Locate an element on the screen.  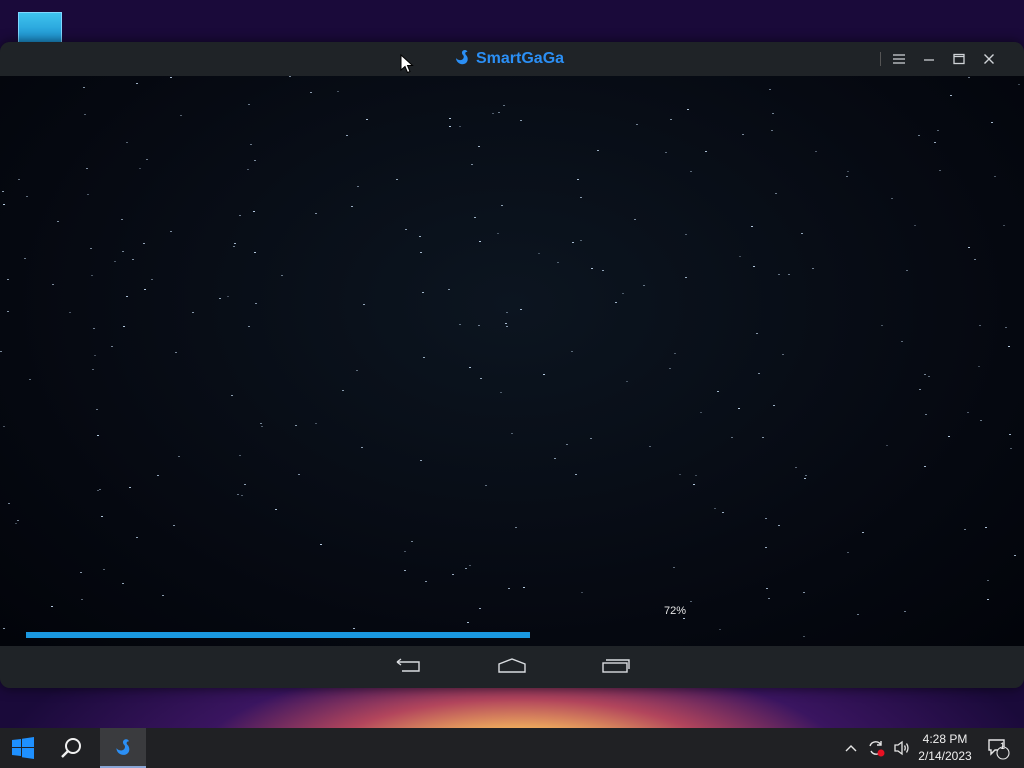
volume-icon is located at coordinates (902, 748).